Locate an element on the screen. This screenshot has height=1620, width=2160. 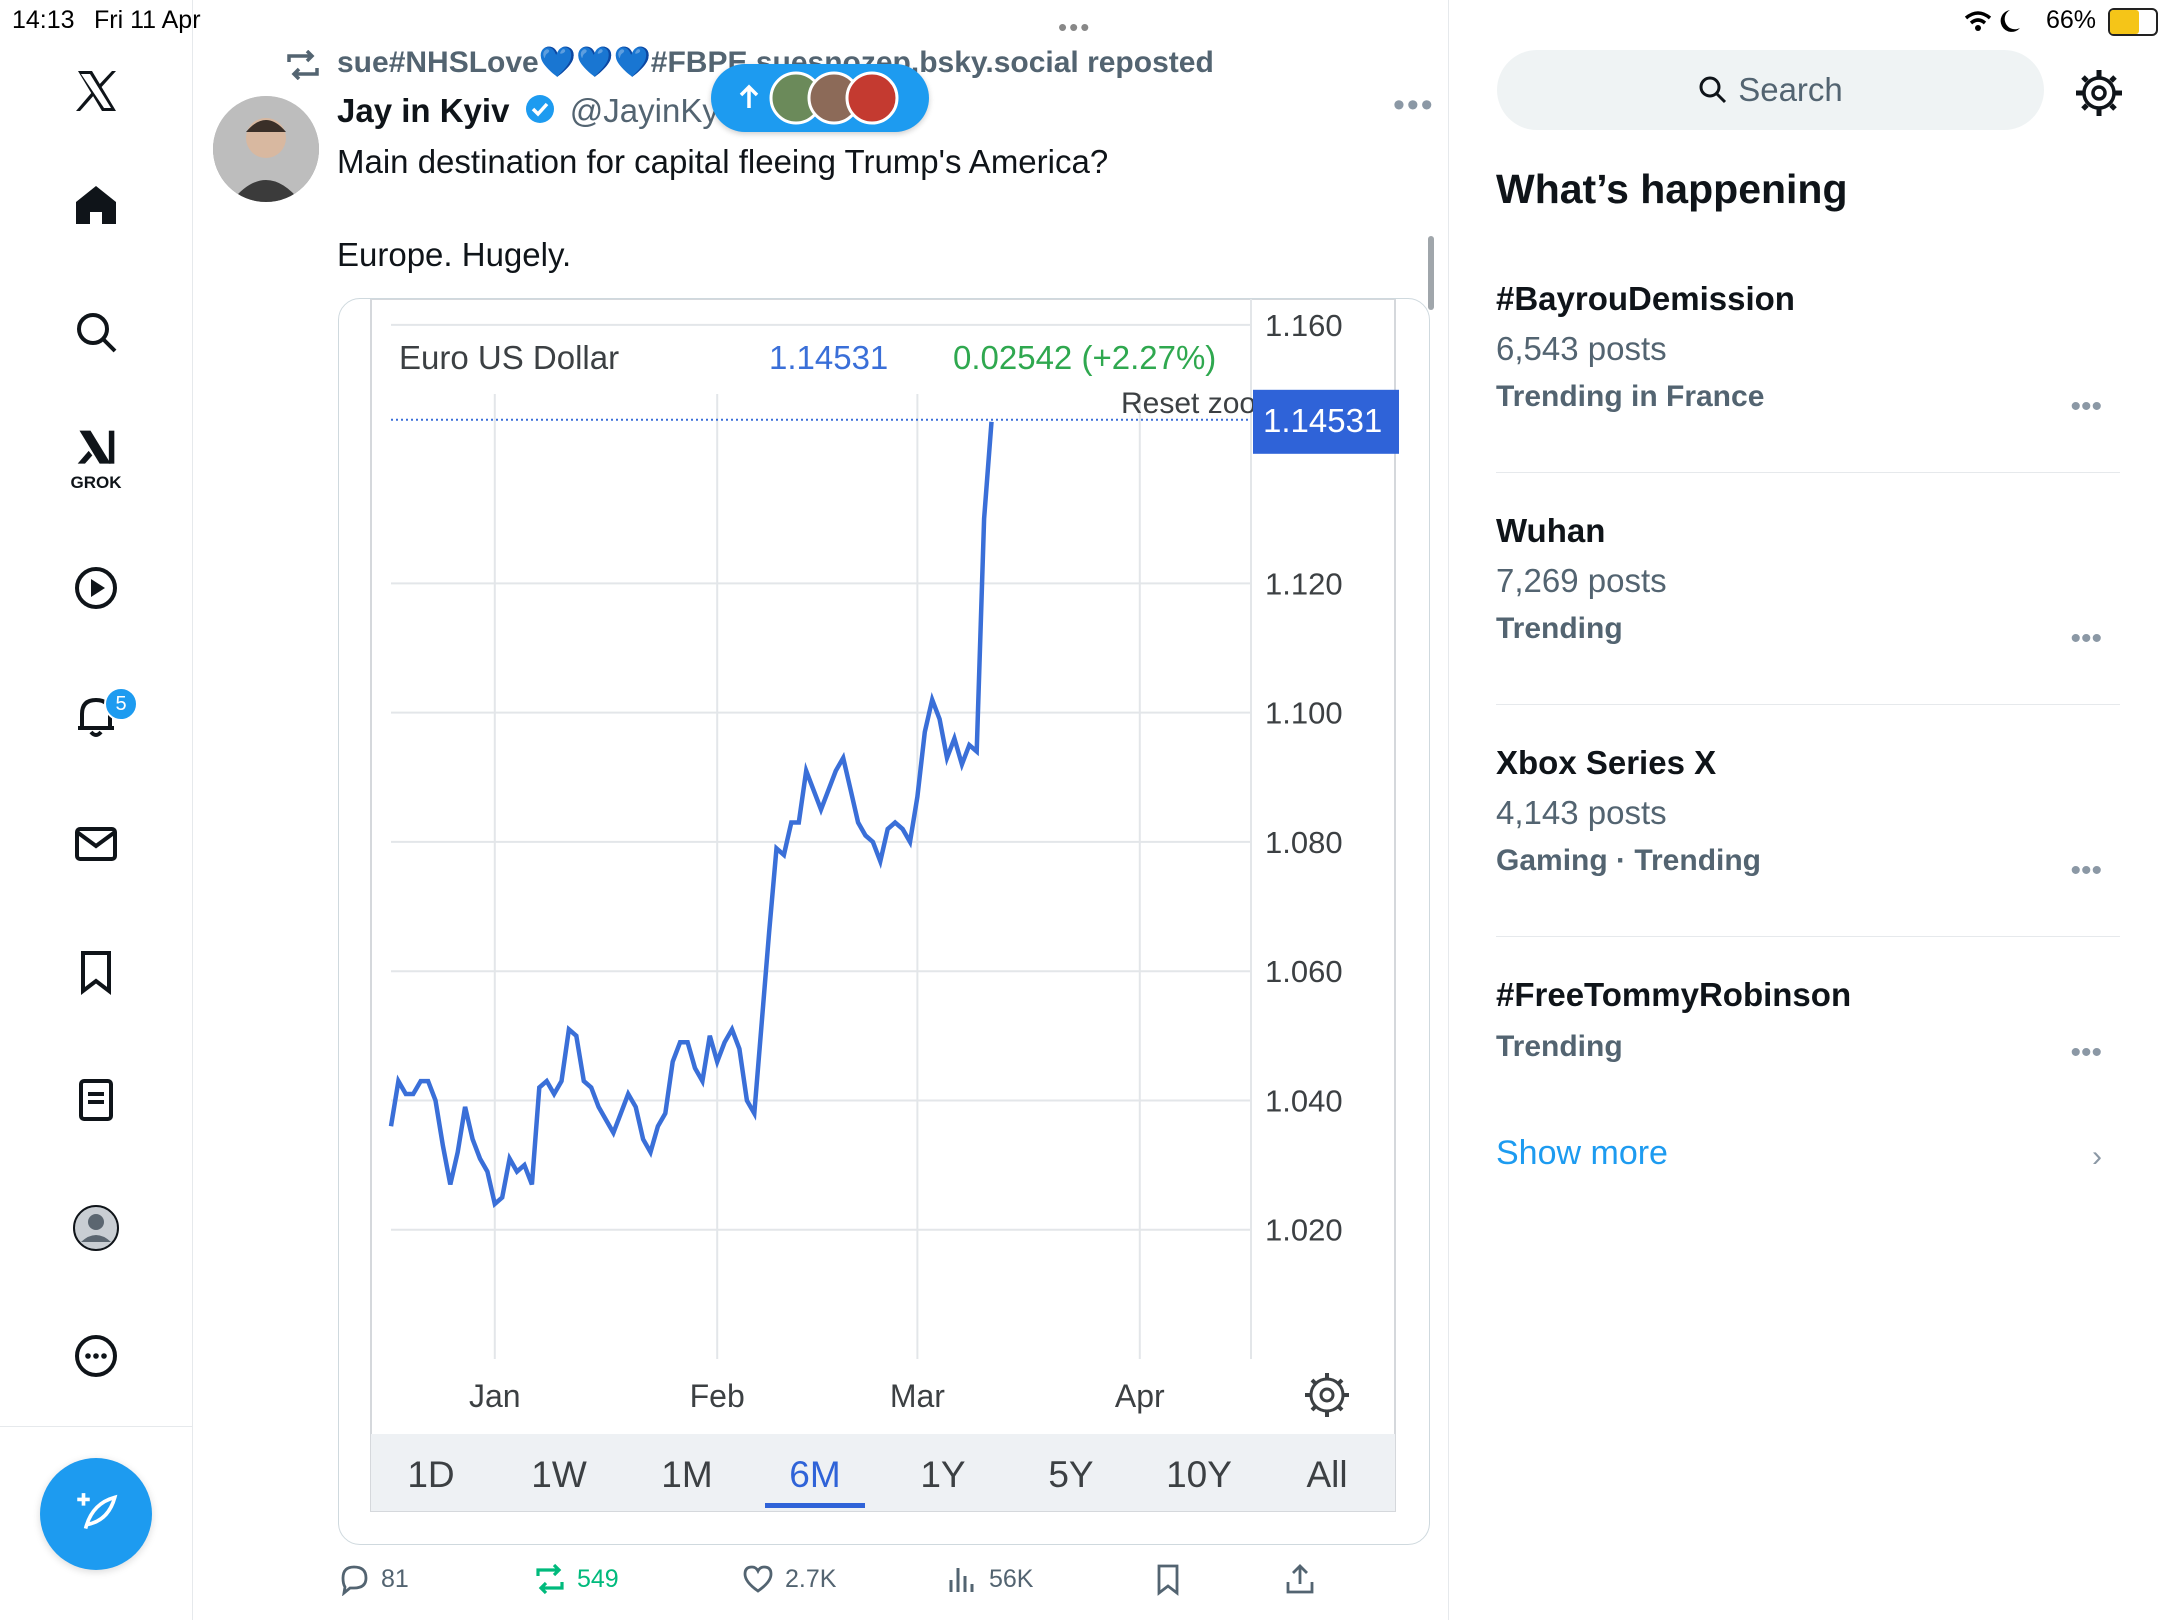
y-tick-label: 1.100 is located at coordinates (1304, 713).